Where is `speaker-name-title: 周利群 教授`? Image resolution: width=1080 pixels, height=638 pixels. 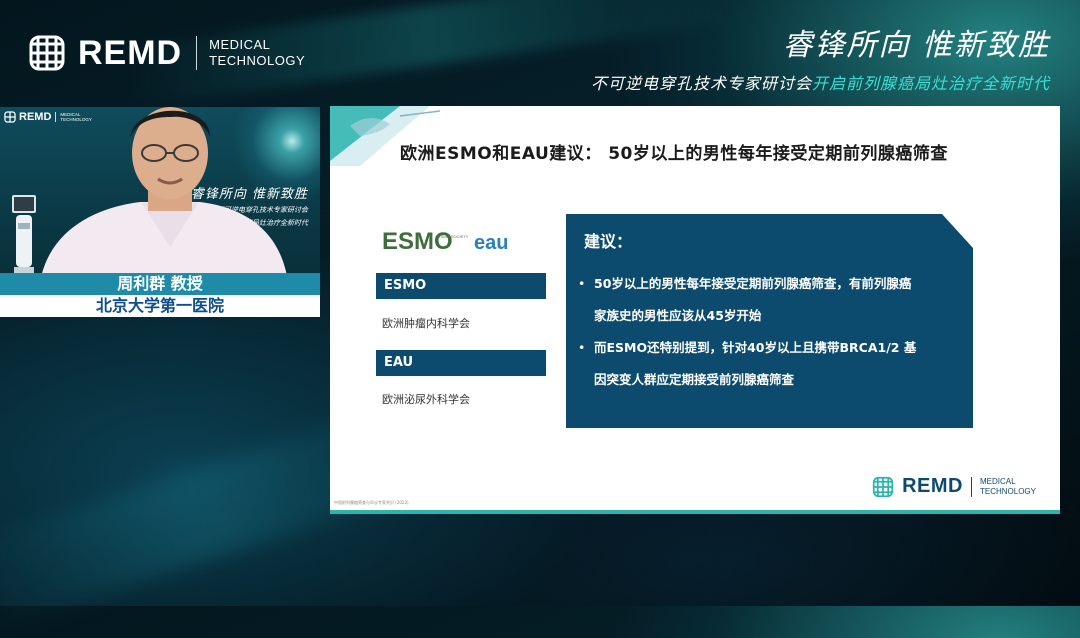
speaker-name-title: 周利群 教授 is located at coordinates (160, 284).